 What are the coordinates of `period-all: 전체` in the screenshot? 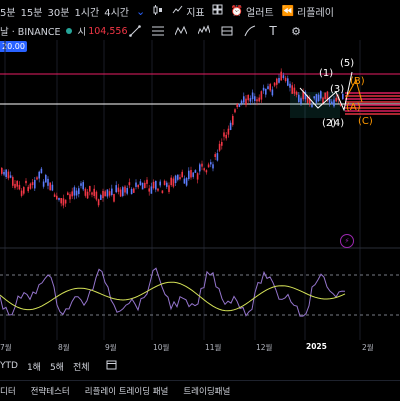 It's located at (81, 366).